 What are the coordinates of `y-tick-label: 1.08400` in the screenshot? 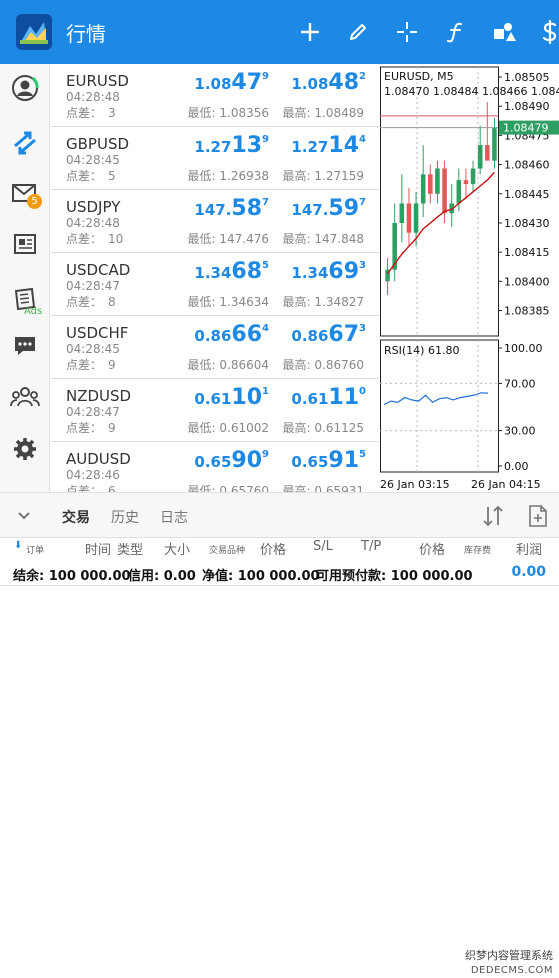 It's located at (527, 281).